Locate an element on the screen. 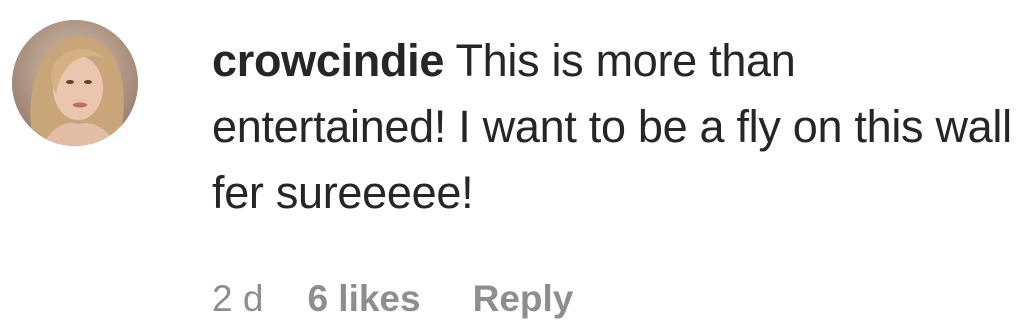 This screenshot has height=336, width=1024. avatar-image is located at coordinates (75, 83).